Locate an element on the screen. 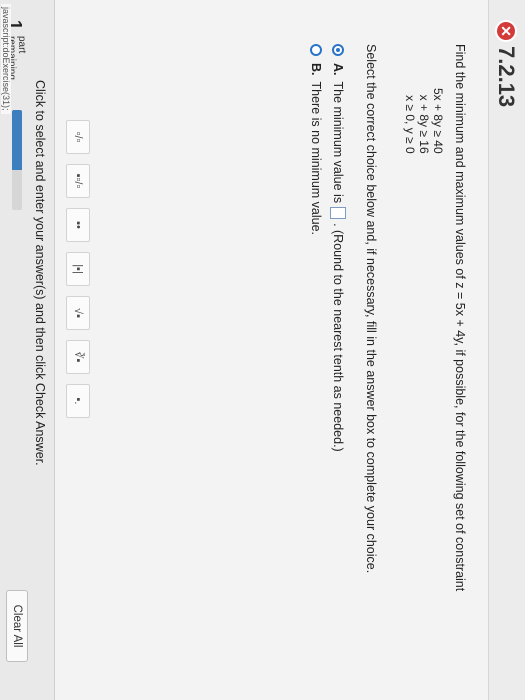 The height and width of the screenshot is (700, 525). constraint-line: x + 8y ≥ 16 is located at coordinates (424, 124).